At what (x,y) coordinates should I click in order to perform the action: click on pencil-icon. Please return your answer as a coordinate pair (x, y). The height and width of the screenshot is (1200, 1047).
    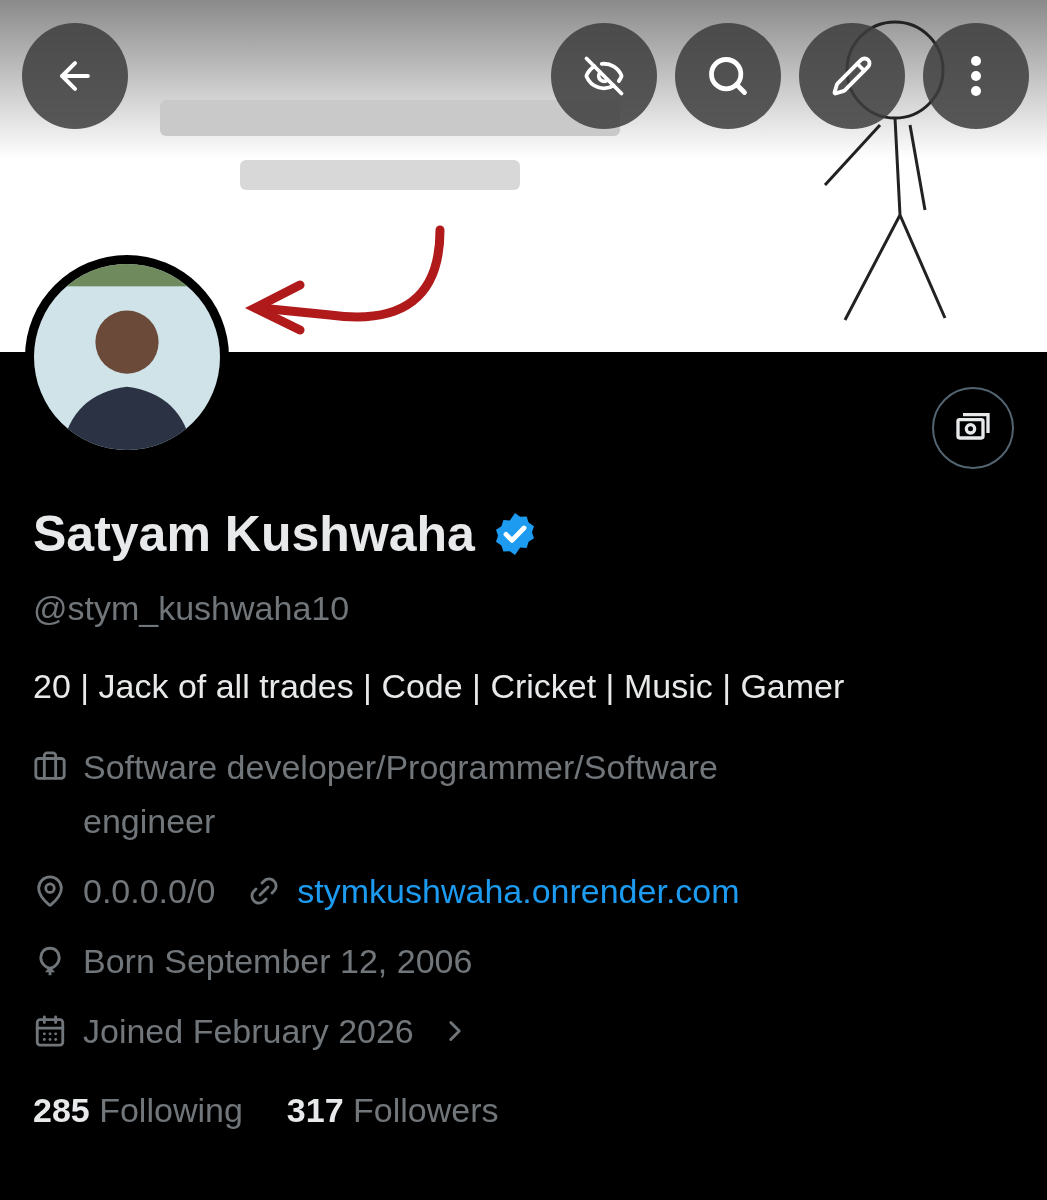
    Looking at the image, I should click on (852, 76).